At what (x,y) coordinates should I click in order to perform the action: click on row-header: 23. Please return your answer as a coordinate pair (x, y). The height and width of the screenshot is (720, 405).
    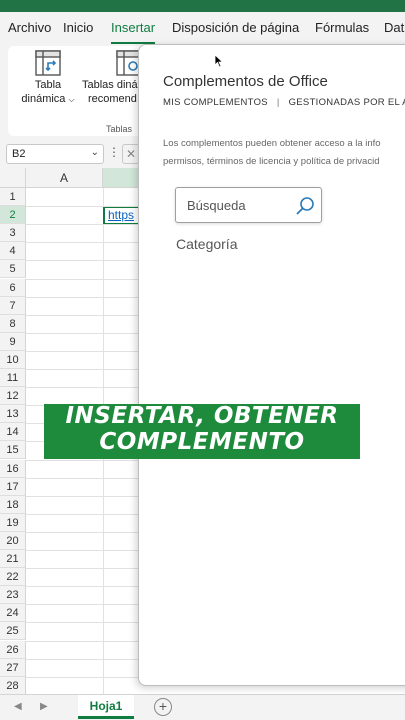
    Looking at the image, I should click on (13, 595).